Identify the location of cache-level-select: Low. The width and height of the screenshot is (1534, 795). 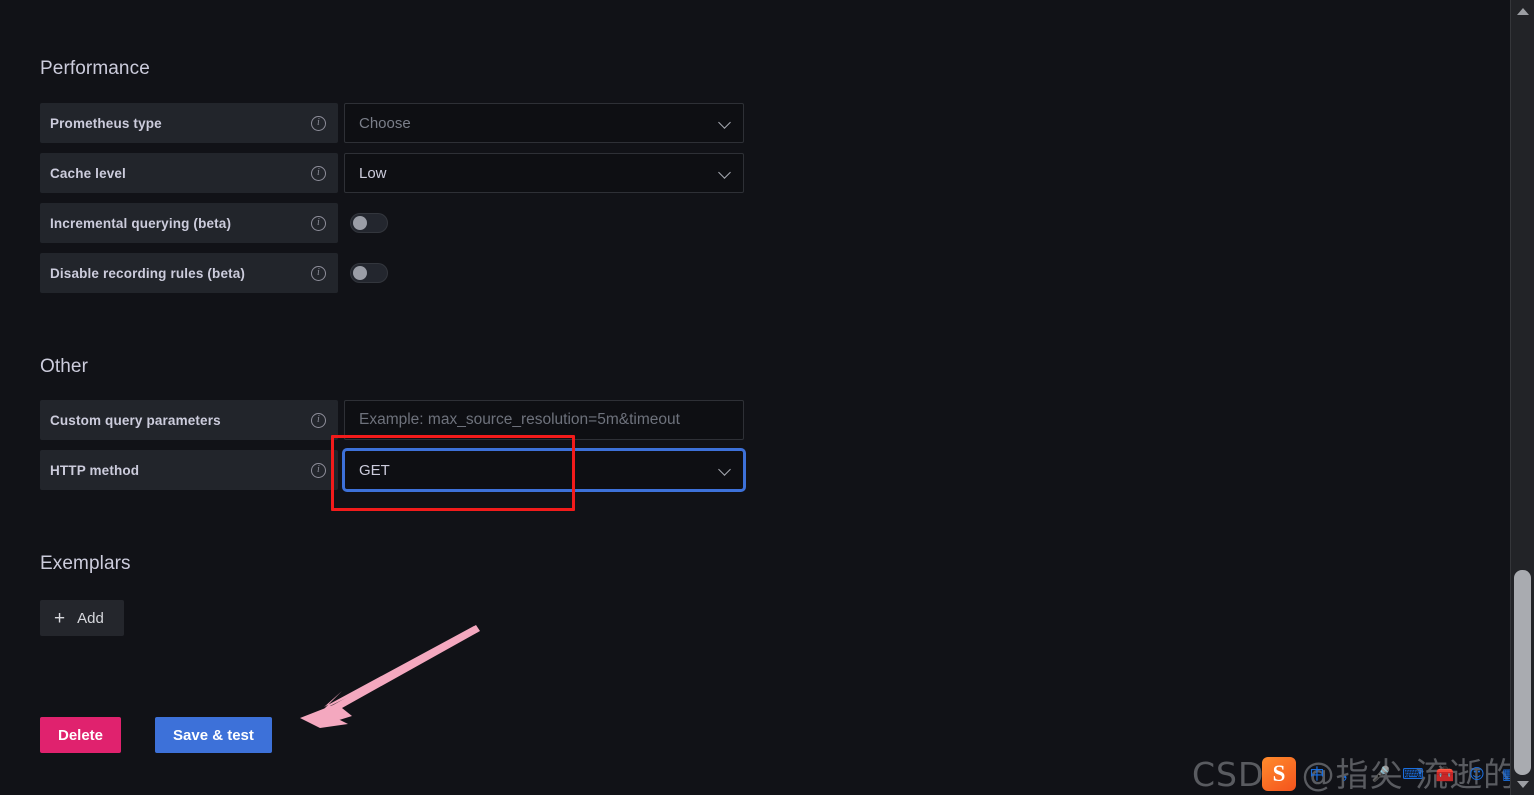
(544, 173).